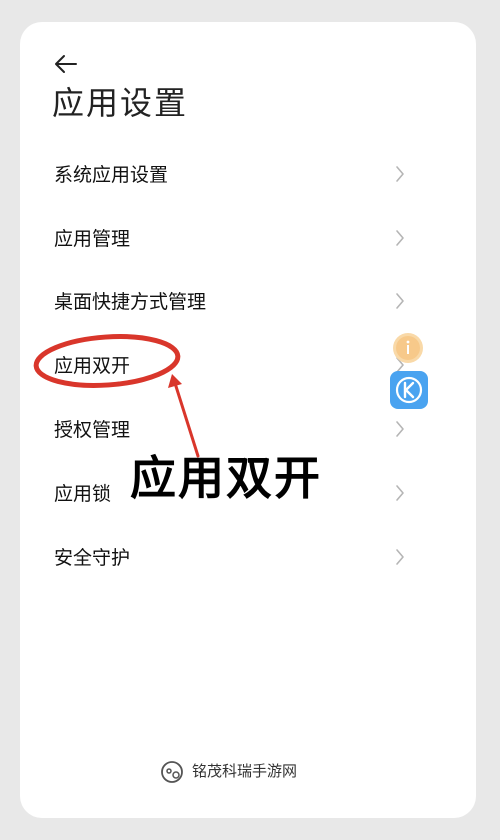 This screenshot has height=840, width=500. I want to click on menu-item-security-guard: 安全守护, so click(248, 557).